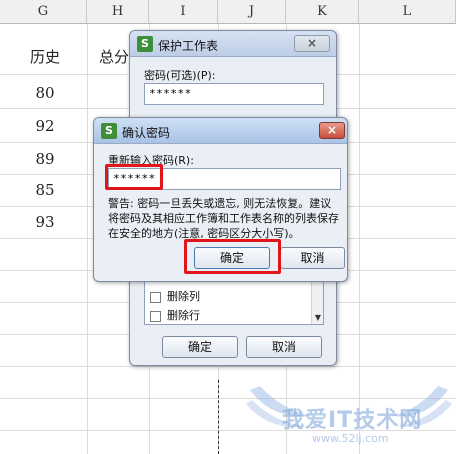 The width and height of the screenshot is (456, 454). What do you see at coordinates (318, 317) in the screenshot?
I see `scroll-down-arrow-icon: ▼` at bounding box center [318, 317].